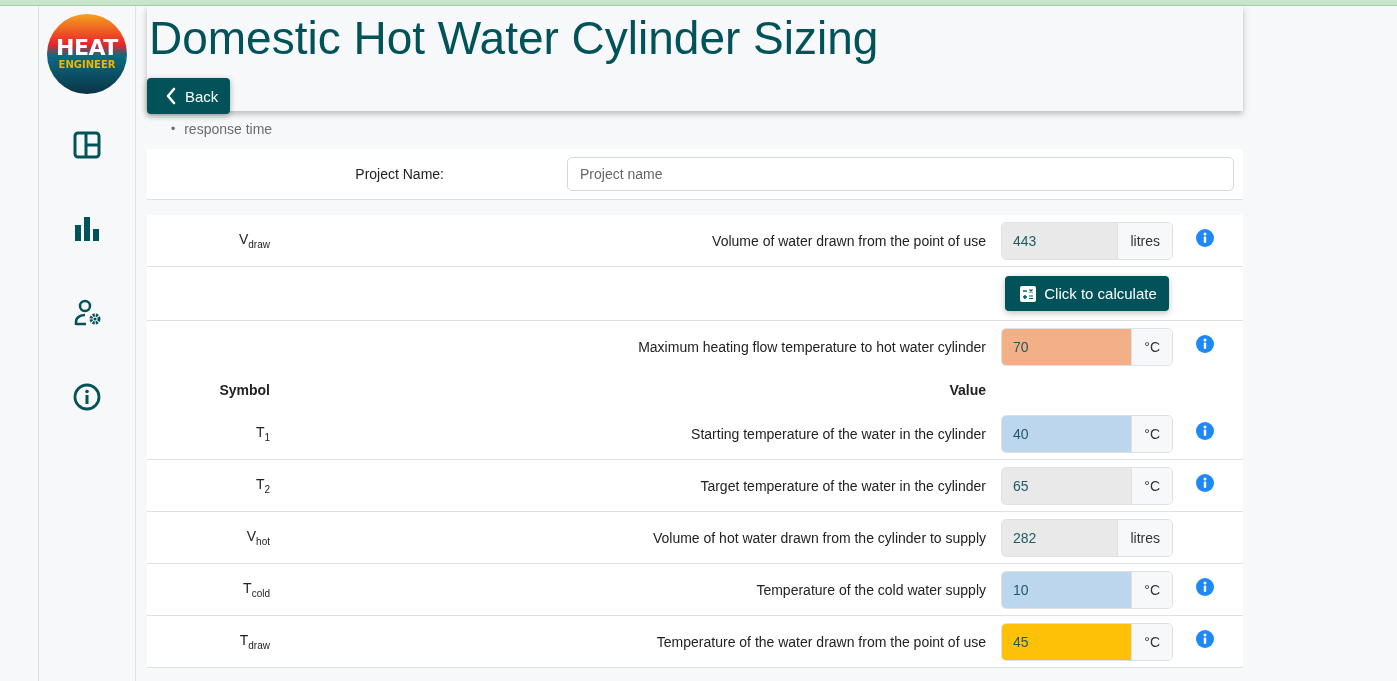 The height and width of the screenshot is (681, 1397). Describe the element at coordinates (812, 346) in the screenshot. I see `field-label: Maximum heating flow temperature to hot water cylinder` at that location.